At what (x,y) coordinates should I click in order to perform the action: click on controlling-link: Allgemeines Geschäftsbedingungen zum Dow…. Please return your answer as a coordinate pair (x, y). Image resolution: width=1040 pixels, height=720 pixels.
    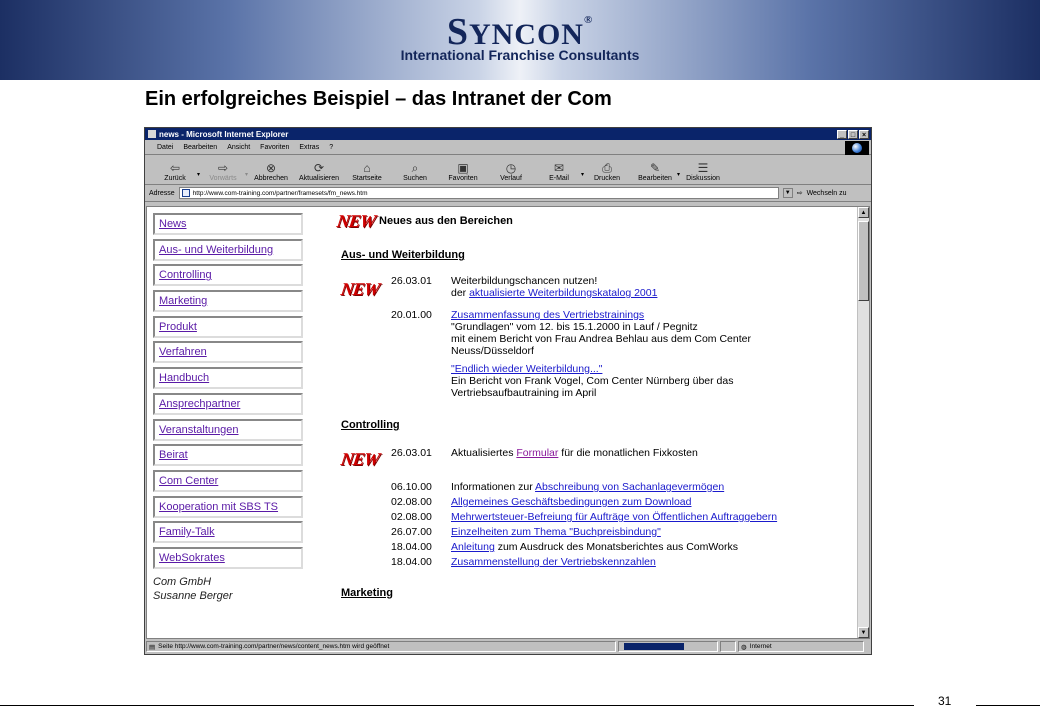
    Looking at the image, I should click on (571, 502).